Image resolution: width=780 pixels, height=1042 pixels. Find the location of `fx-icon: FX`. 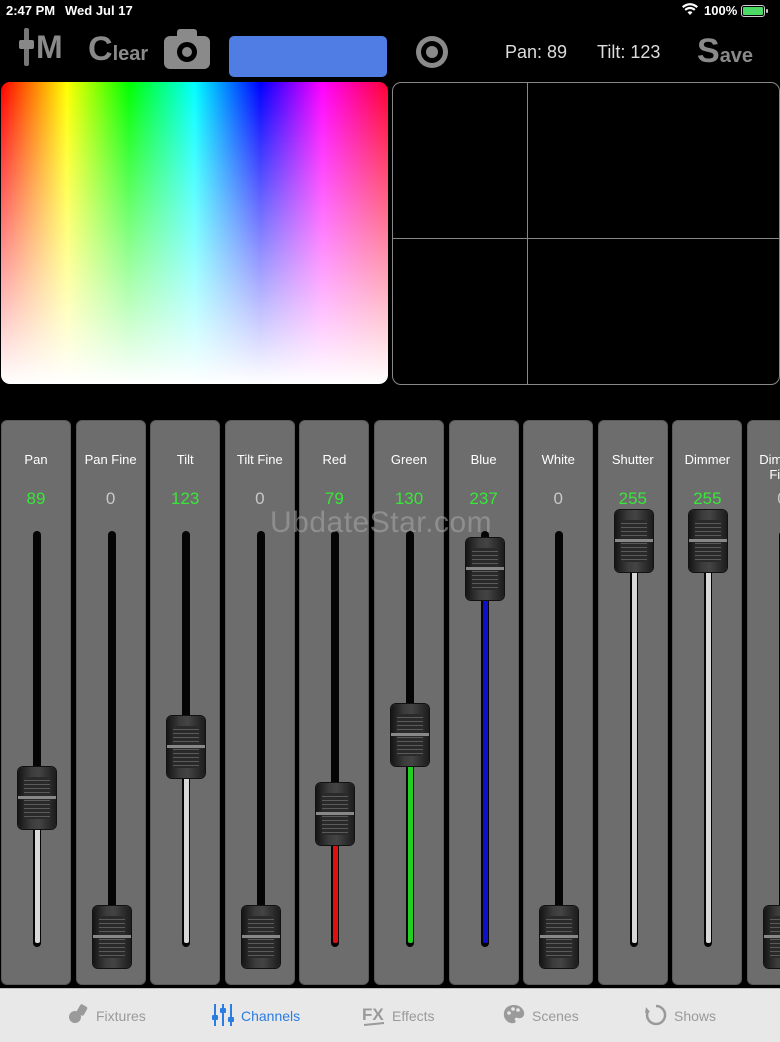

fx-icon: FX is located at coordinates (374, 1015).